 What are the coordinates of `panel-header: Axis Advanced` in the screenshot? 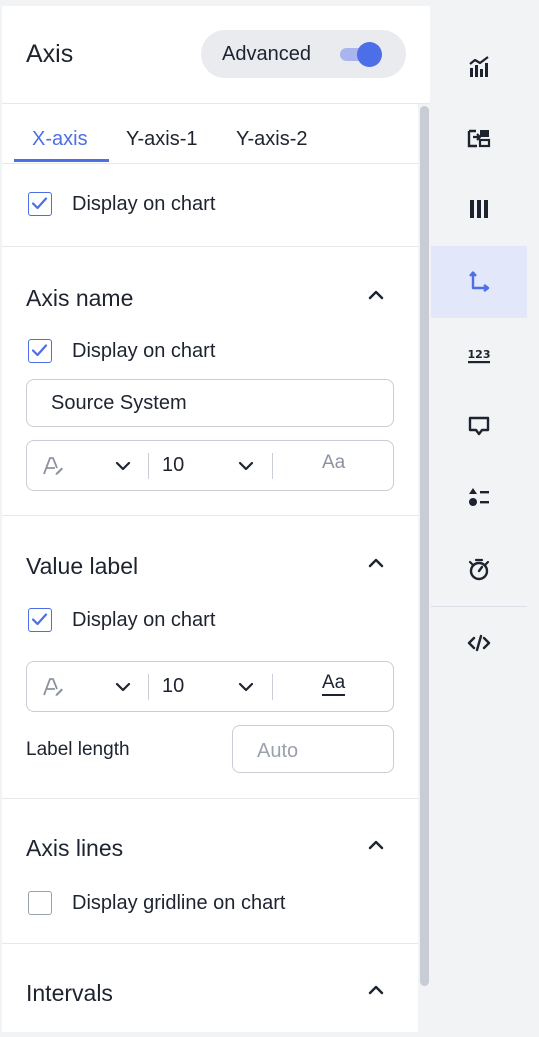 It's located at (216, 55).